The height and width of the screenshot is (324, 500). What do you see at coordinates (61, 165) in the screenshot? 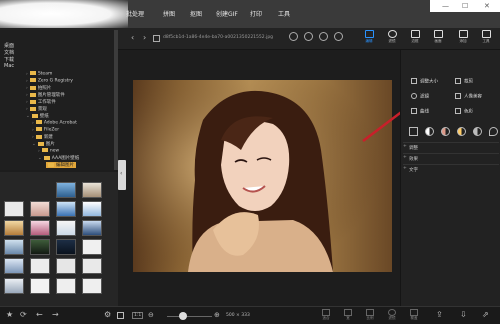
I see `tree-folder-selected: 编辑图片` at bounding box center [61, 165].